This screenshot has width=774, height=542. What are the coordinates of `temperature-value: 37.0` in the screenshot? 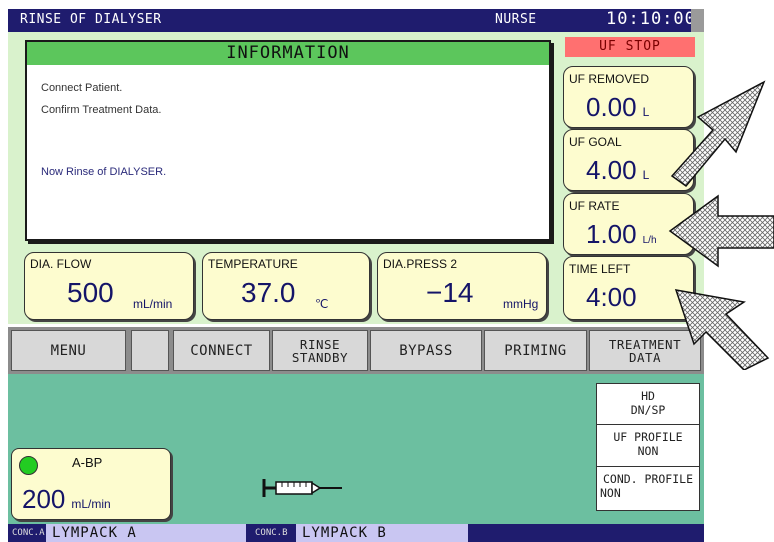 It's located at (268, 292).